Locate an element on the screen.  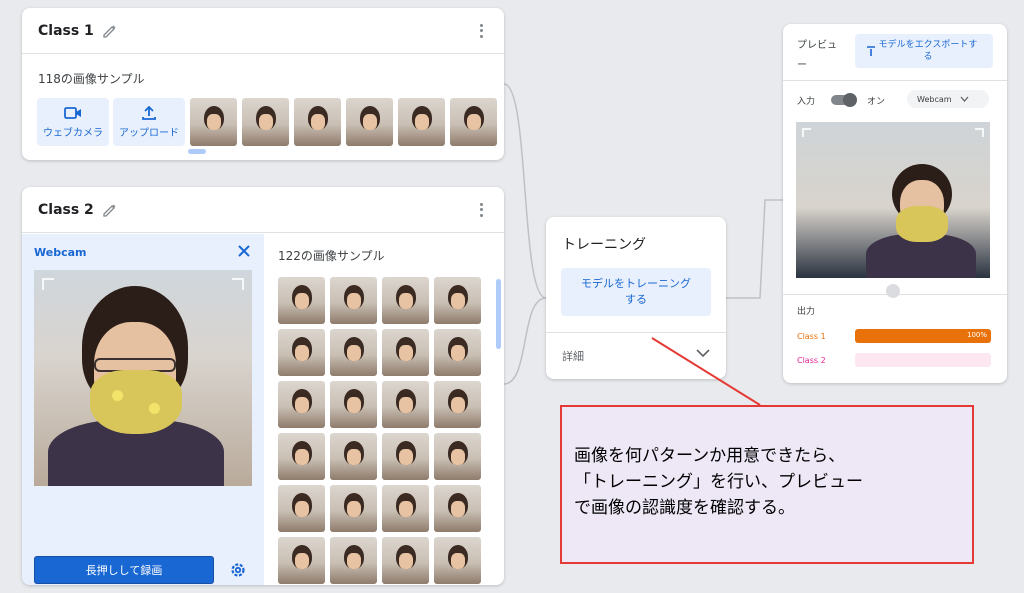
export-model-button: モデルをエクスポートする is located at coordinates (924, 51).